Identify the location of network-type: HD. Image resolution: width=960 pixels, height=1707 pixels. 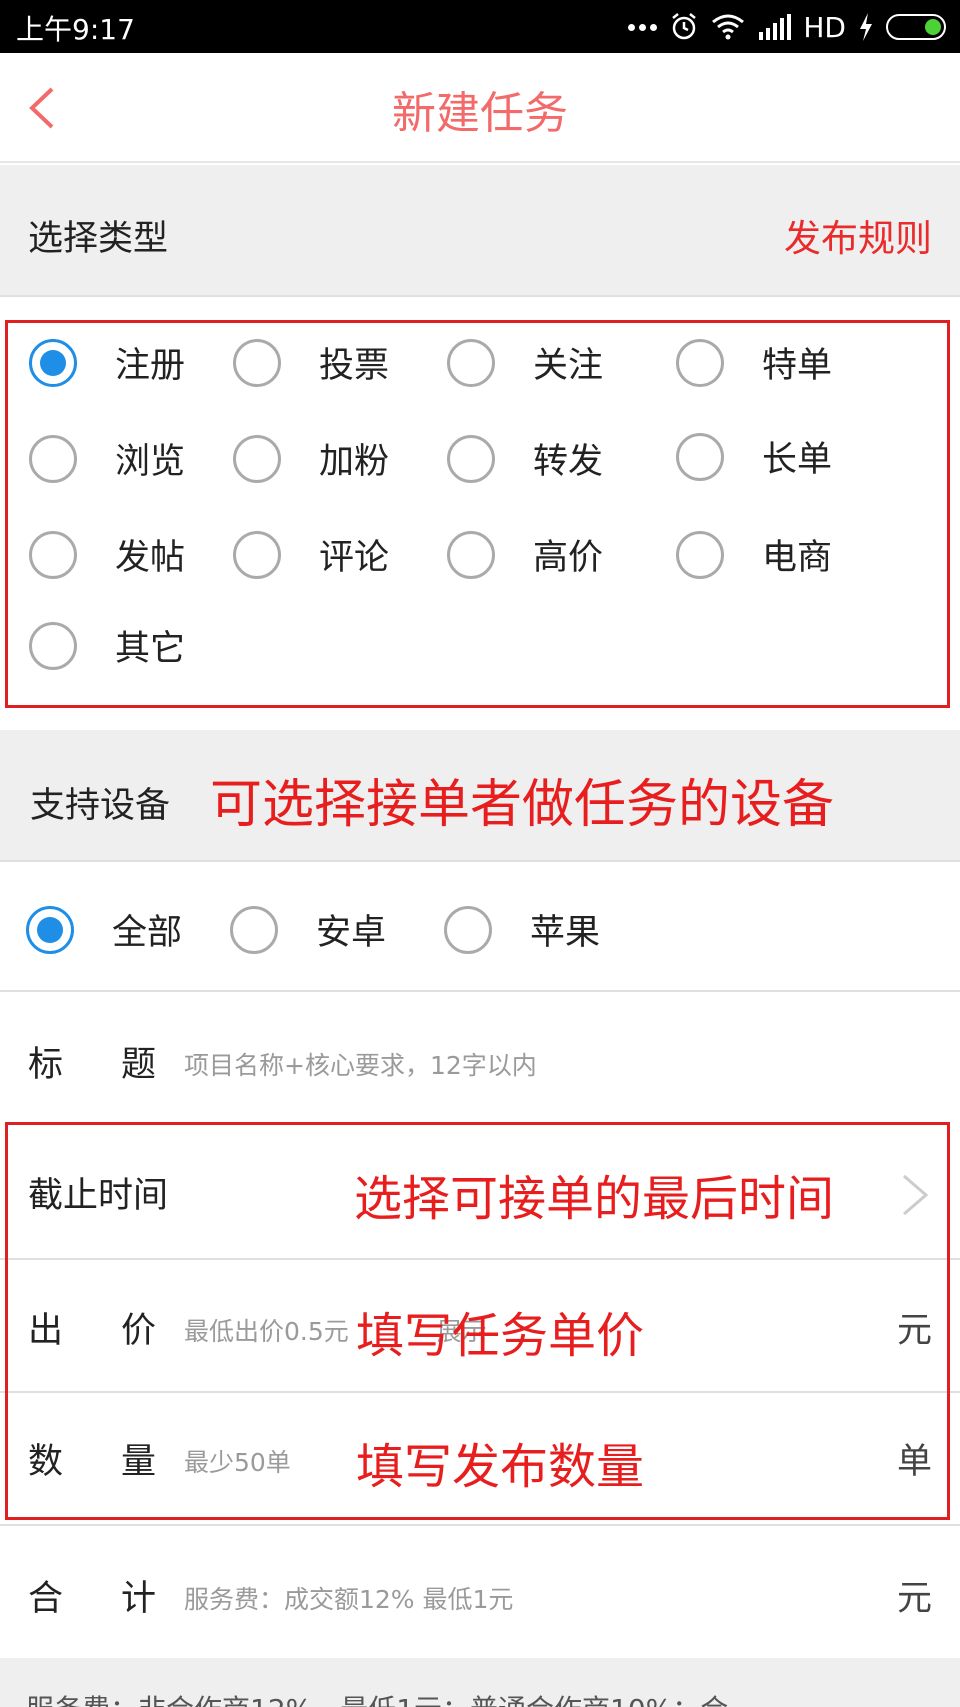
(824, 27).